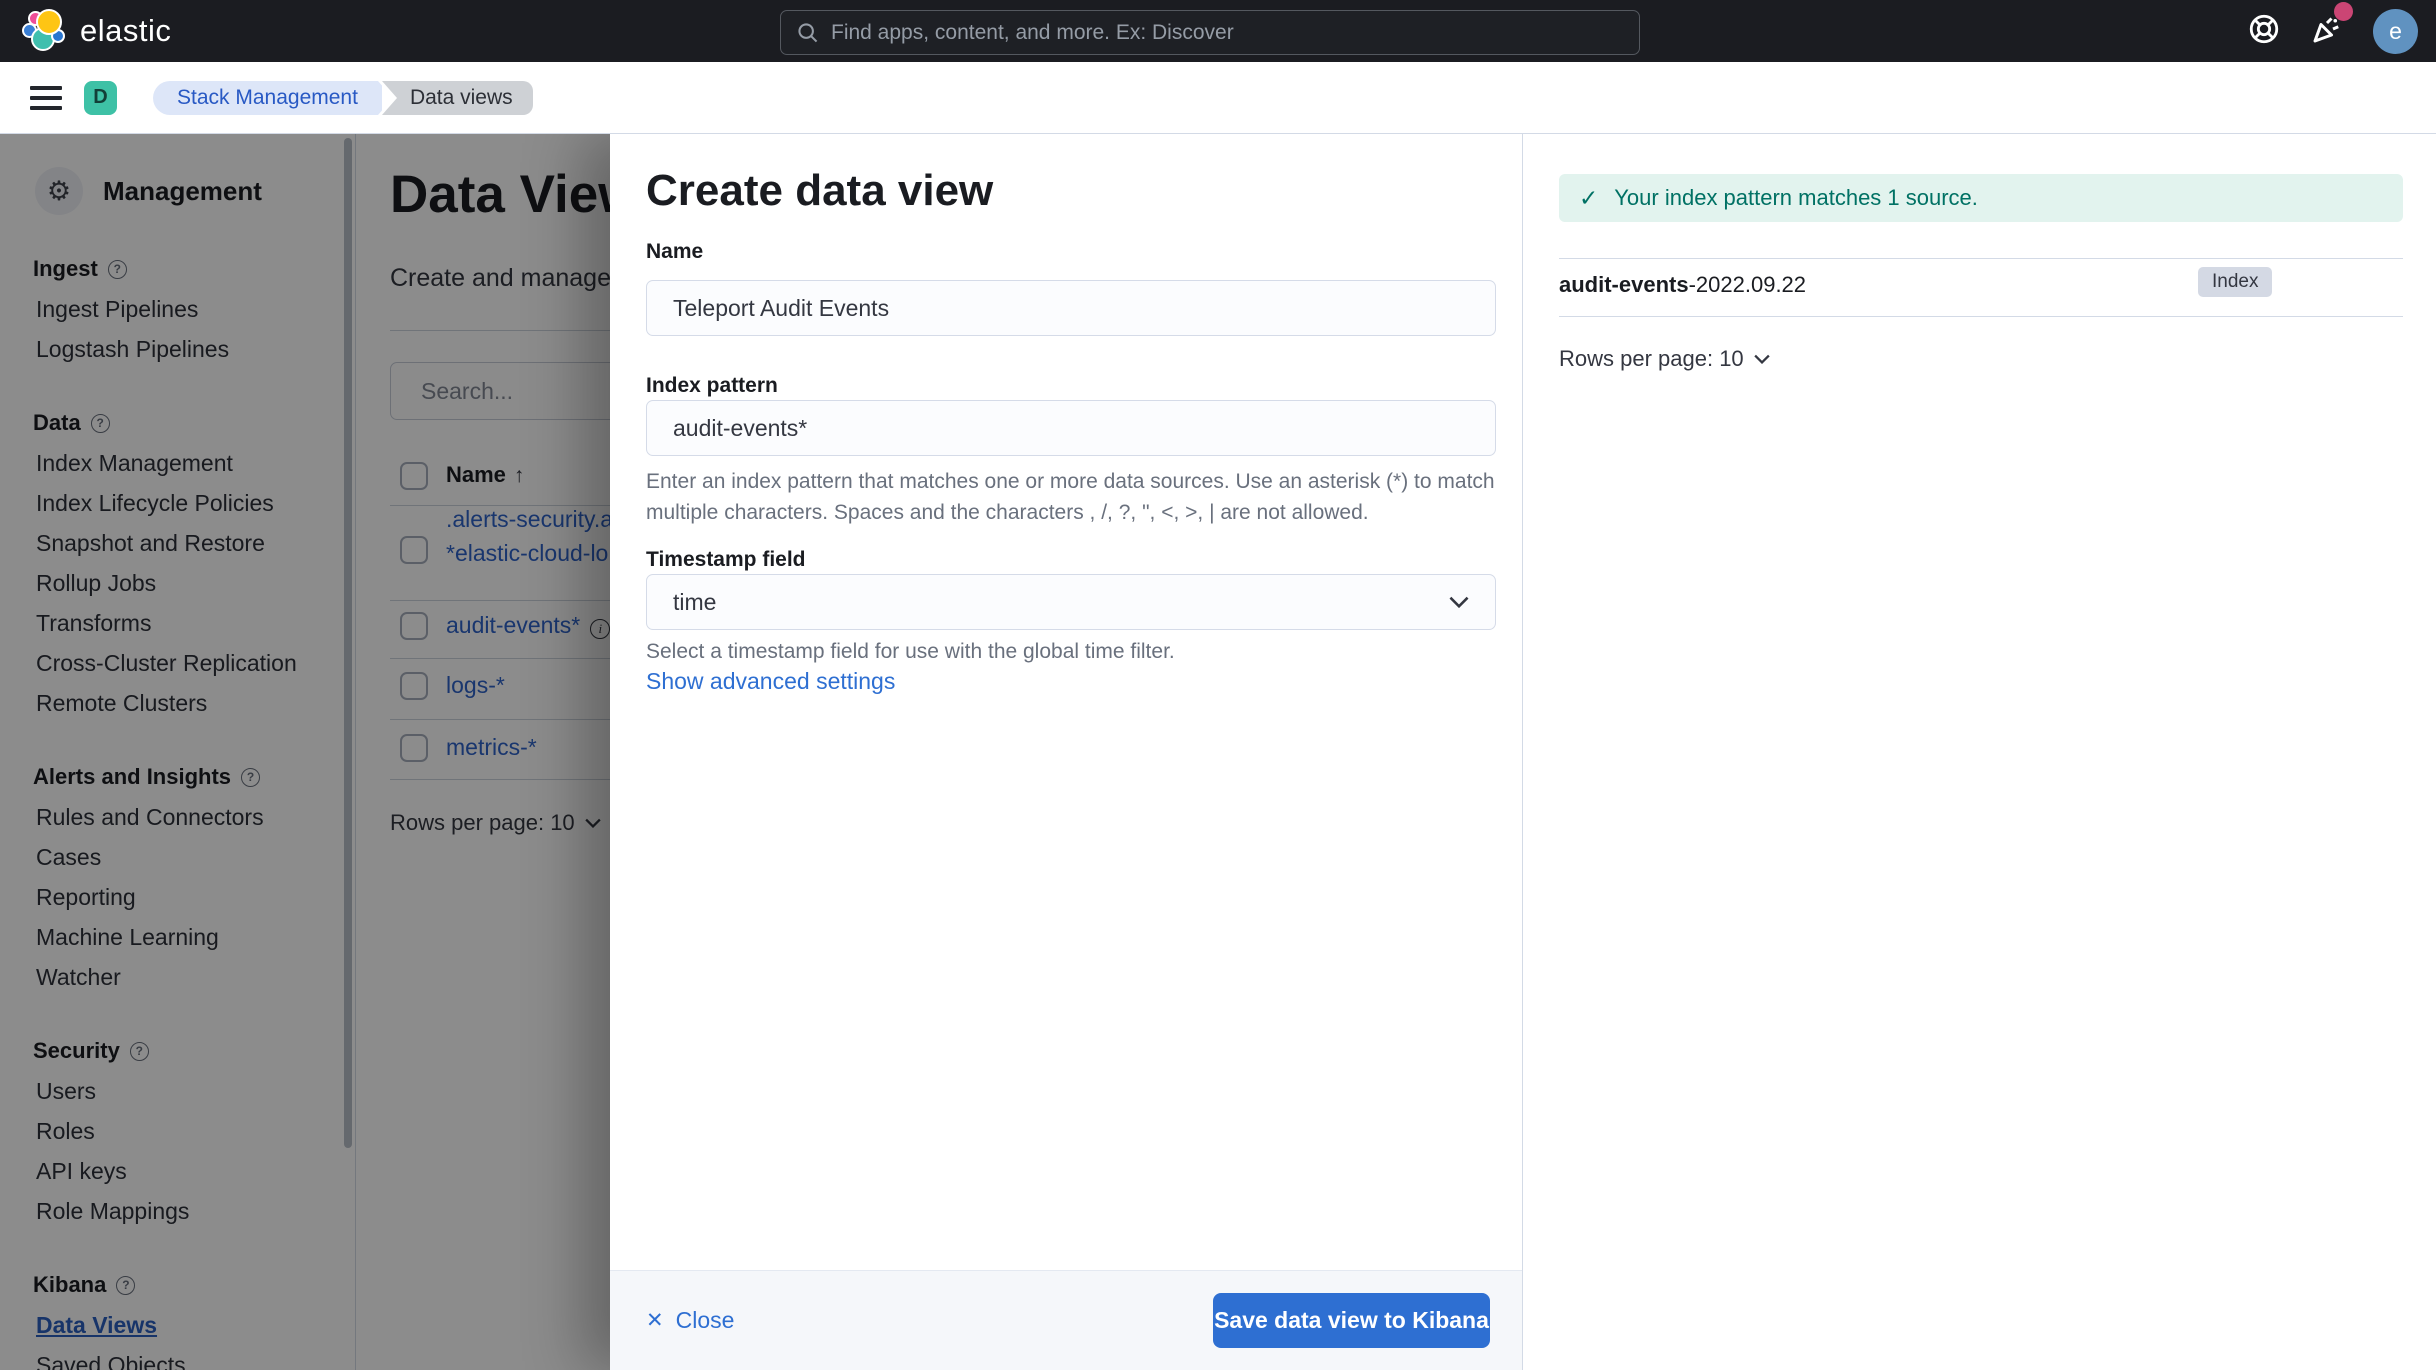 The height and width of the screenshot is (1370, 2436). I want to click on breadcrumb: Stack Management Data views, so click(343, 97).